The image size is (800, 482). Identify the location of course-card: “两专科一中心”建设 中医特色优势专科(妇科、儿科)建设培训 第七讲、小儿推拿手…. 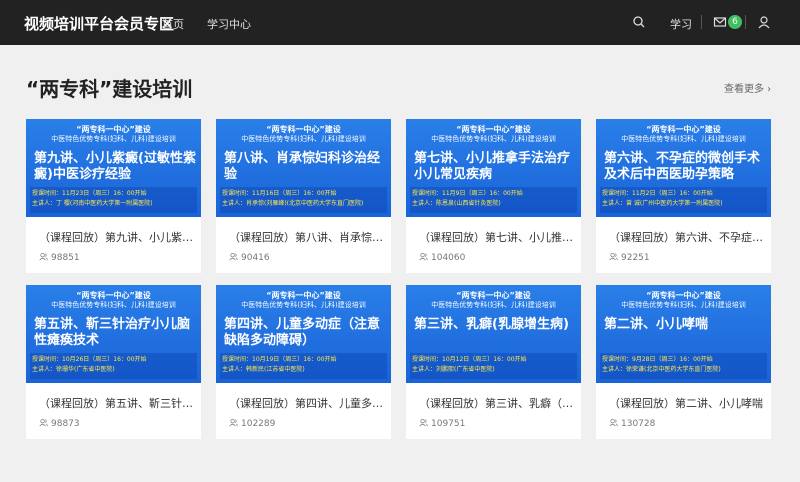
(493, 196).